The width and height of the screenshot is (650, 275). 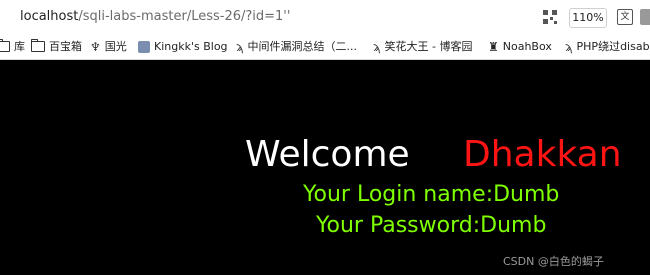 I want to click on bookmark-xiaohua: ϡ 笑花大王 - 博客园, so click(x=423, y=47).